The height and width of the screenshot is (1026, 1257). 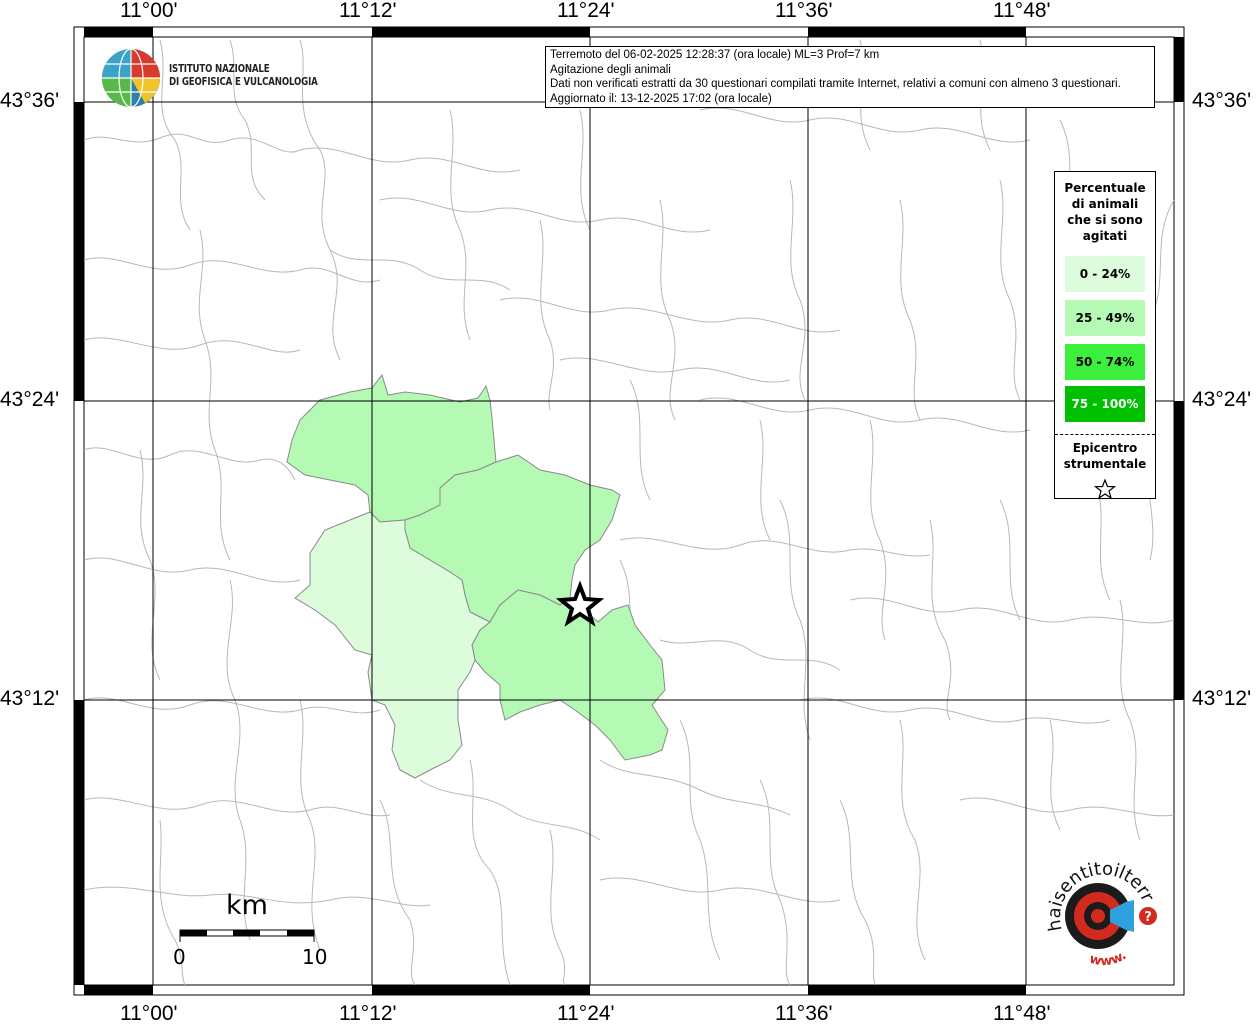 I want to click on top-lon-label: 11°12', so click(x=368, y=11).